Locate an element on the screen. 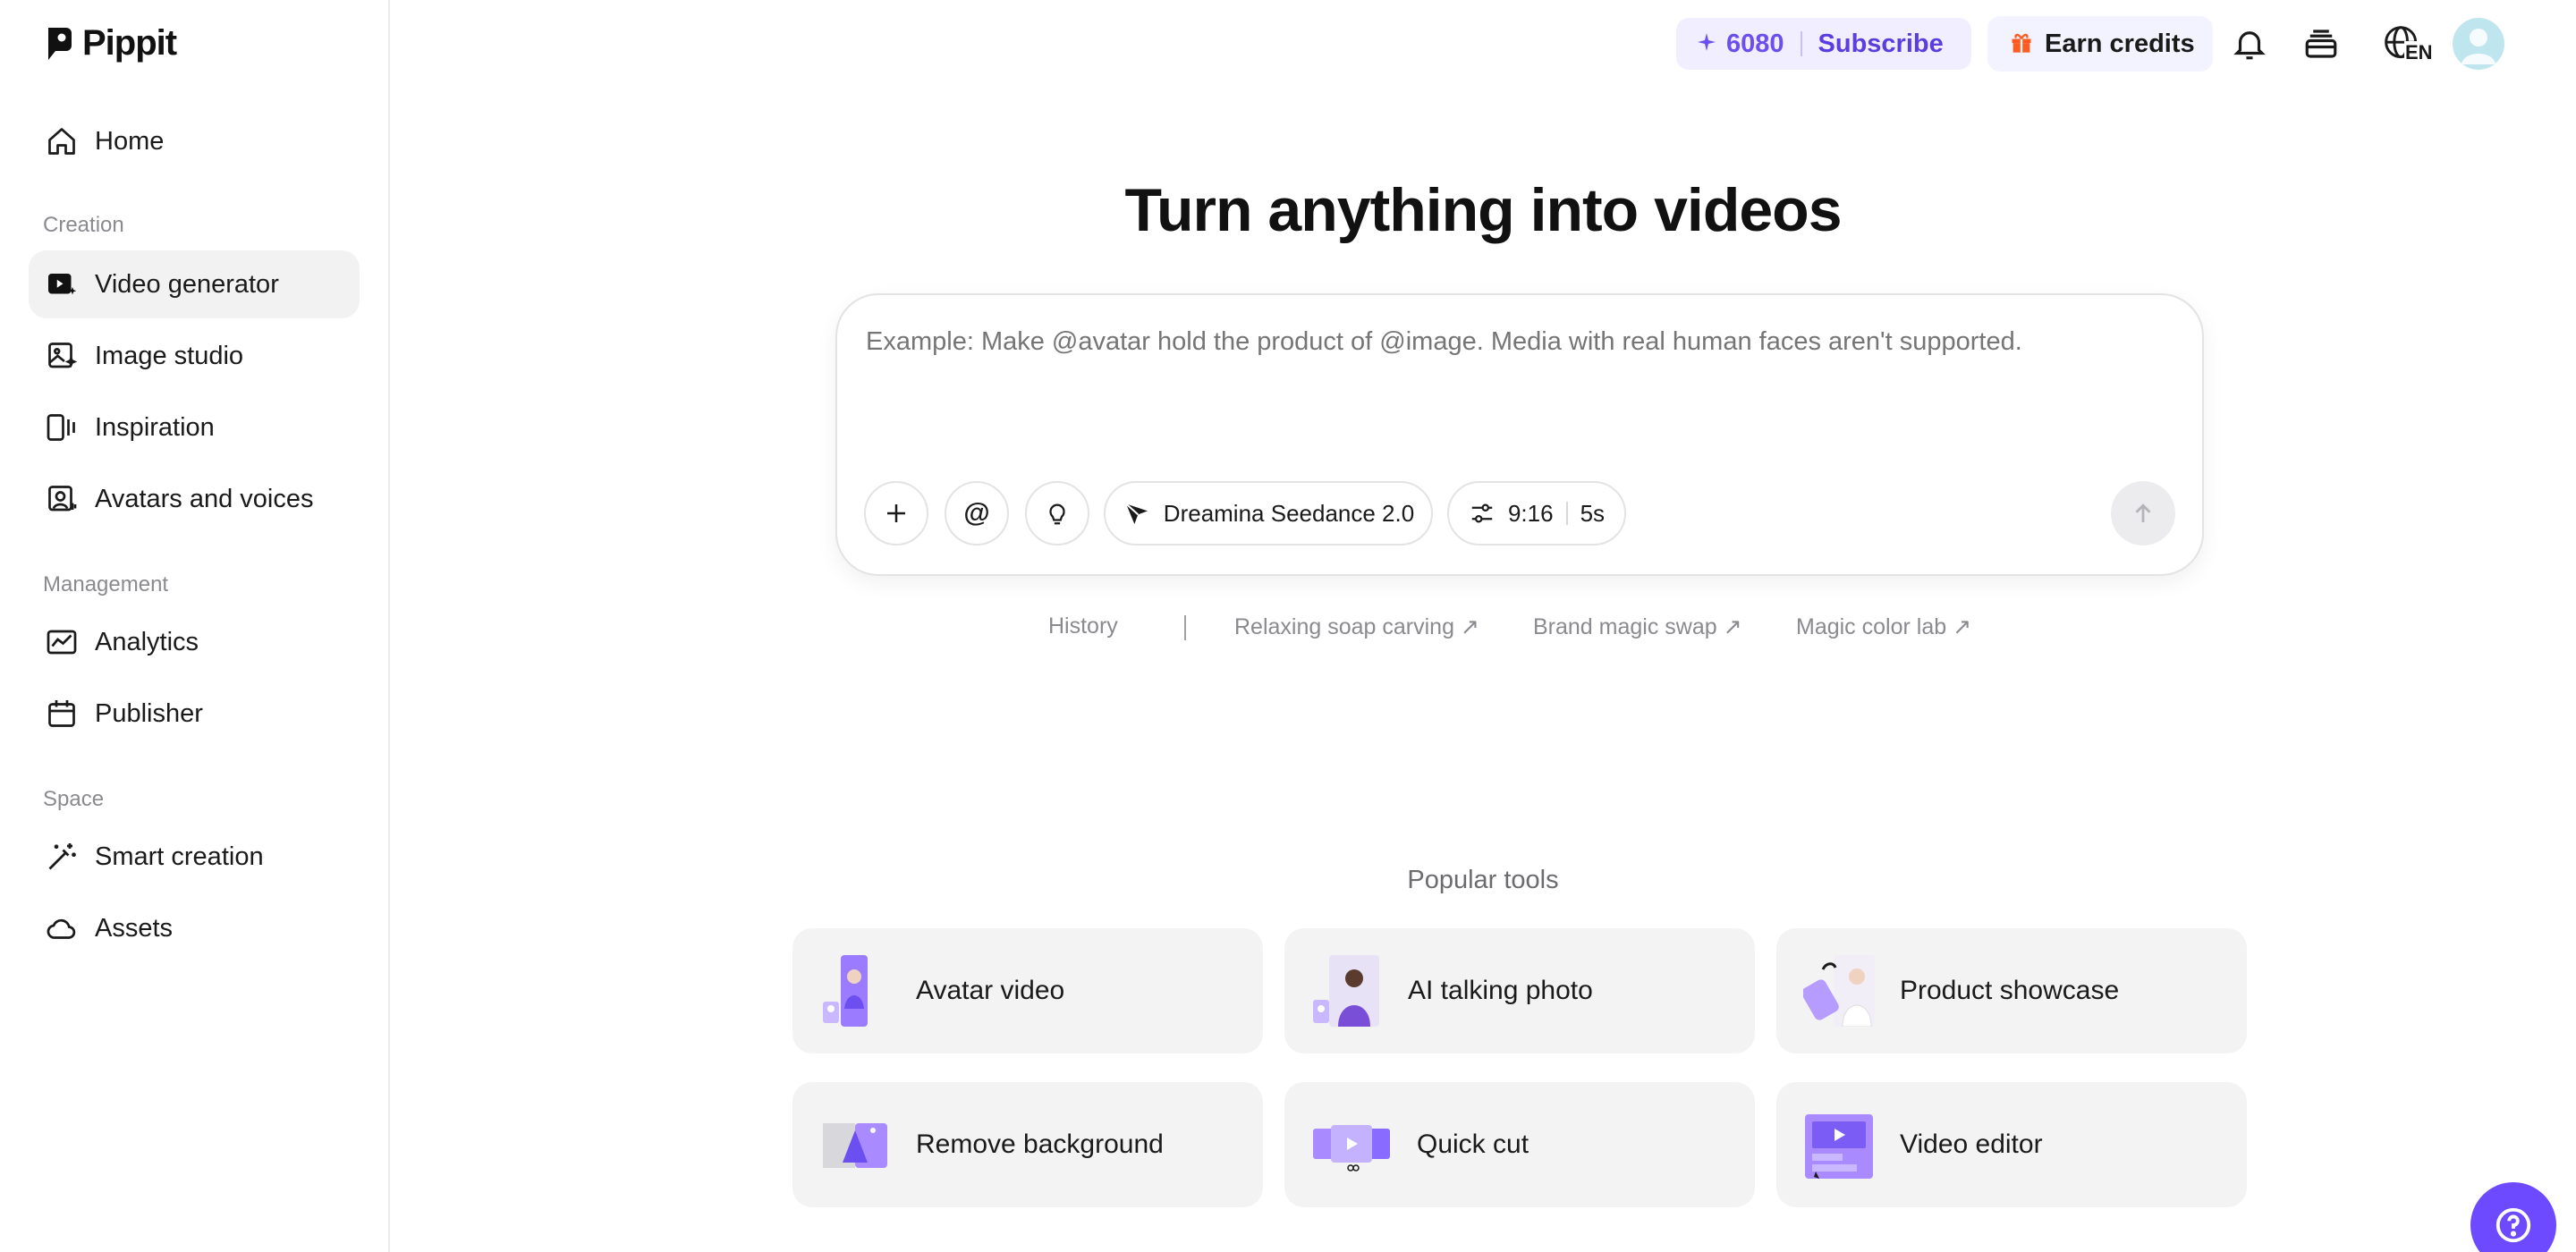 This screenshot has width=2576, height=1252. layers-button is located at coordinates (2321, 43).